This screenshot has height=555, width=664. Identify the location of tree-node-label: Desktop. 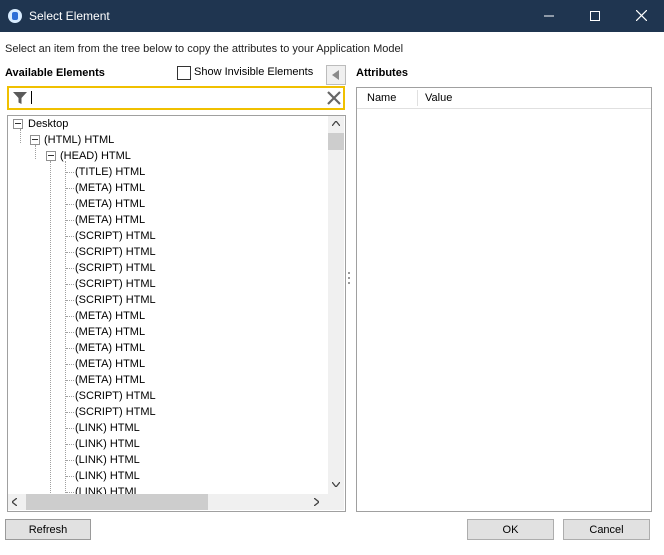
(48, 124).